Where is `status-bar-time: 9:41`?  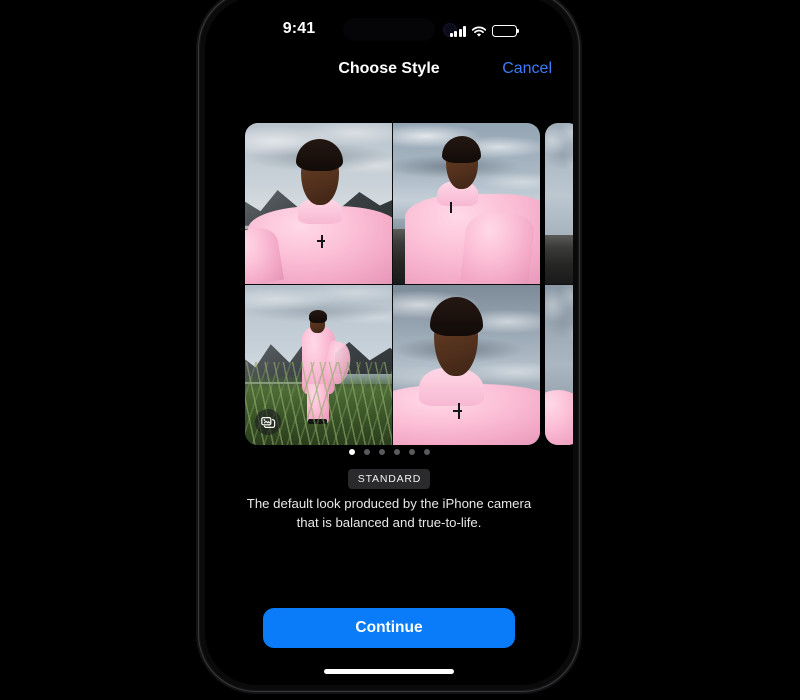 status-bar-time: 9:41 is located at coordinates (299, 28).